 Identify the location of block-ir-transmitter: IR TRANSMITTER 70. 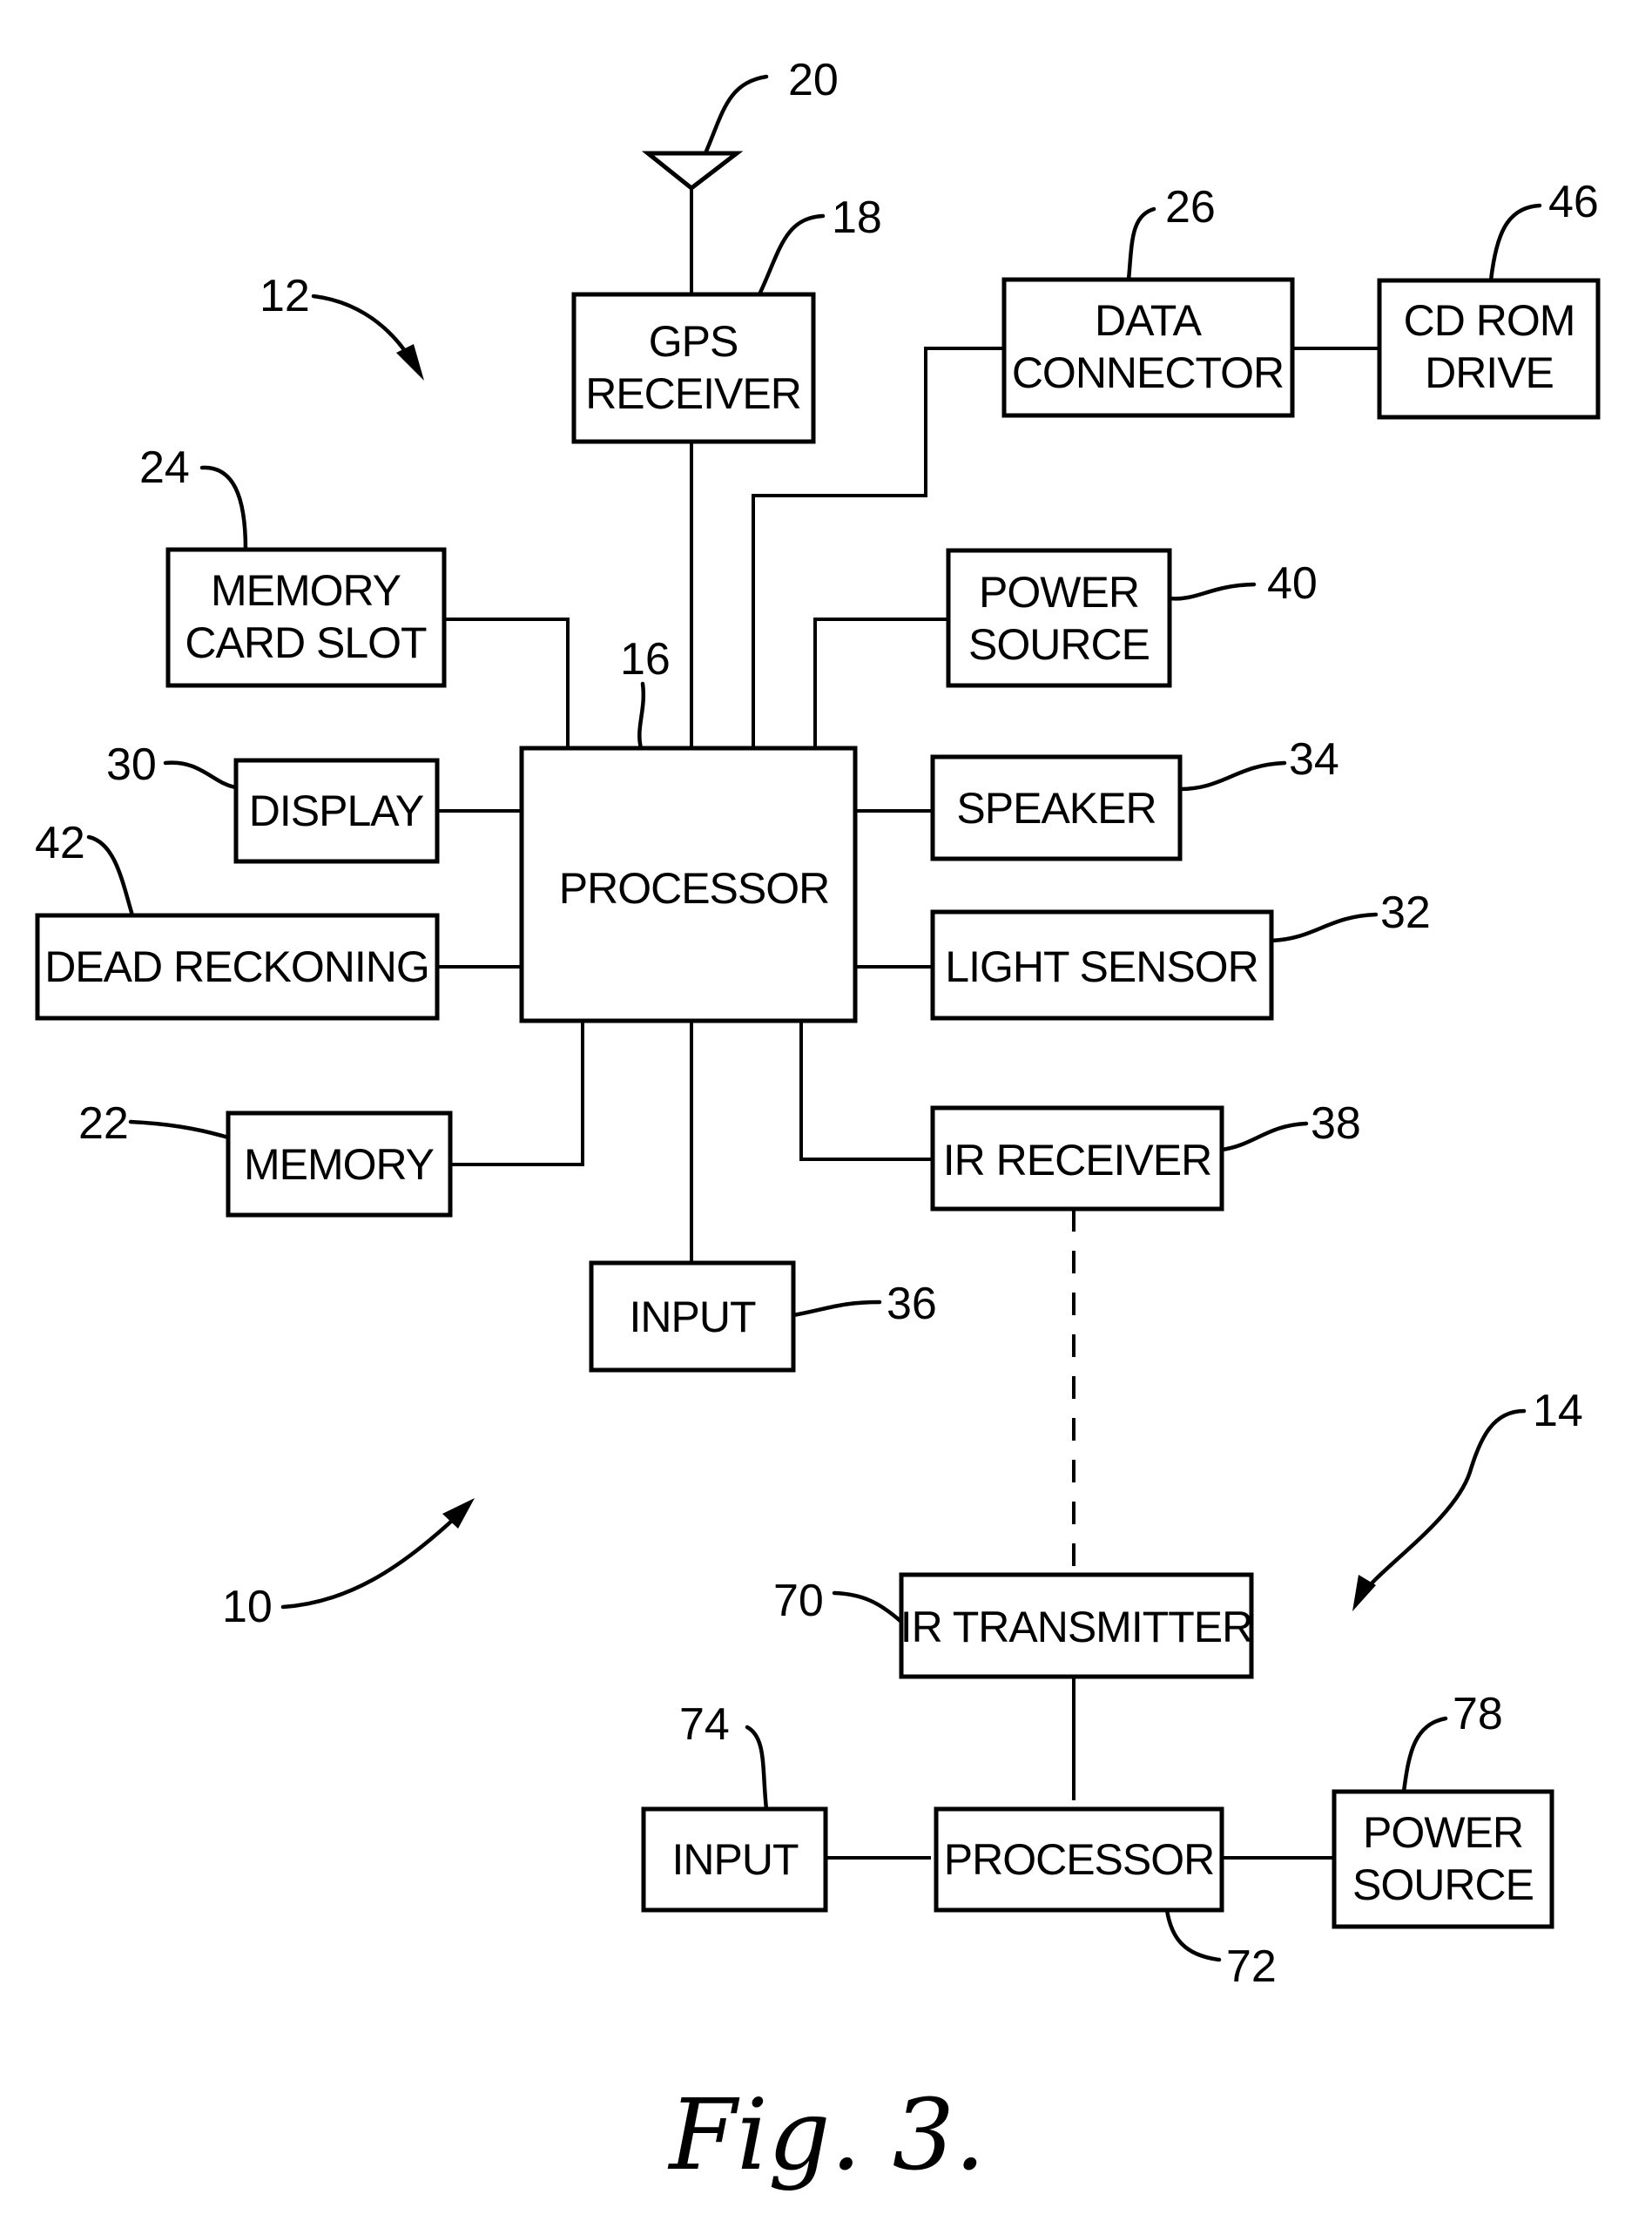
(1014, 1625).